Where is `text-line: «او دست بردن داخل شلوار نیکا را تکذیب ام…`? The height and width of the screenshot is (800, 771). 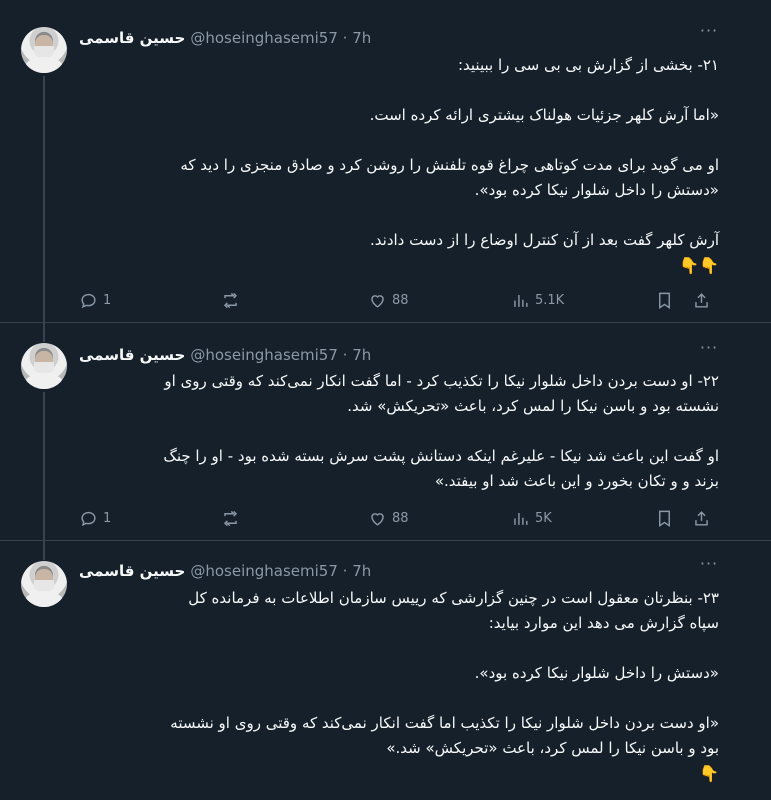
text-line: «او دست بردن داخل شلوار نیکا را تکذیب ام… is located at coordinates (444, 723).